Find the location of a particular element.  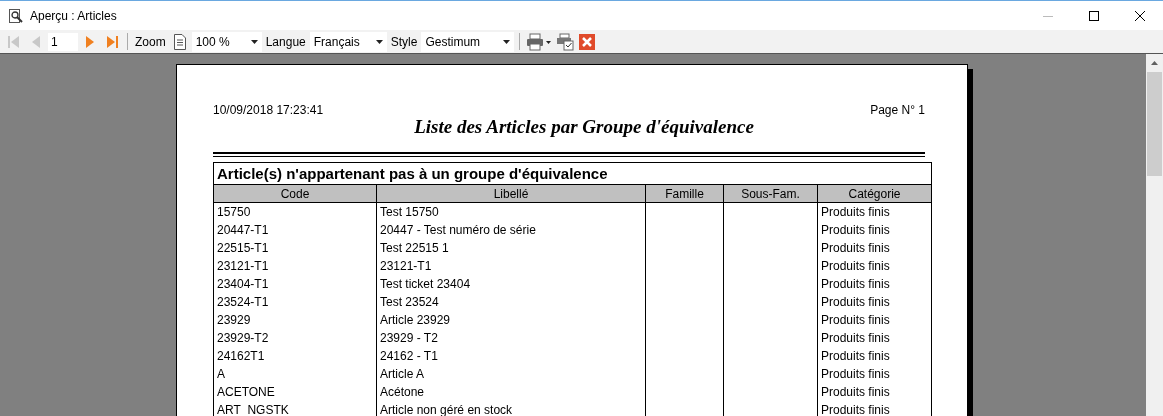

table-cell: 20447-T1 is located at coordinates (295, 230).